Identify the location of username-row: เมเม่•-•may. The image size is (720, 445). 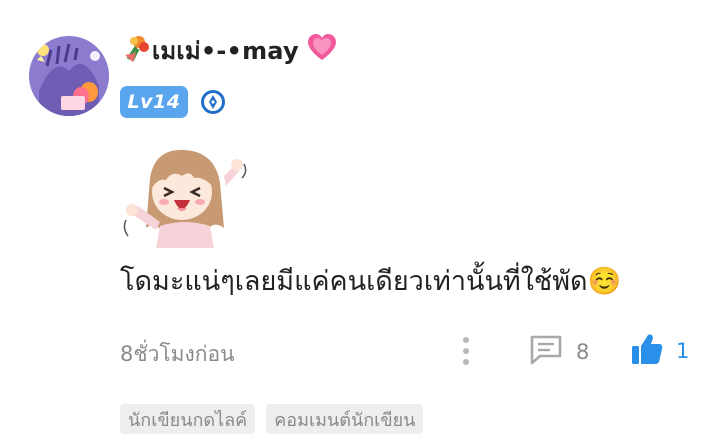
(229, 50).